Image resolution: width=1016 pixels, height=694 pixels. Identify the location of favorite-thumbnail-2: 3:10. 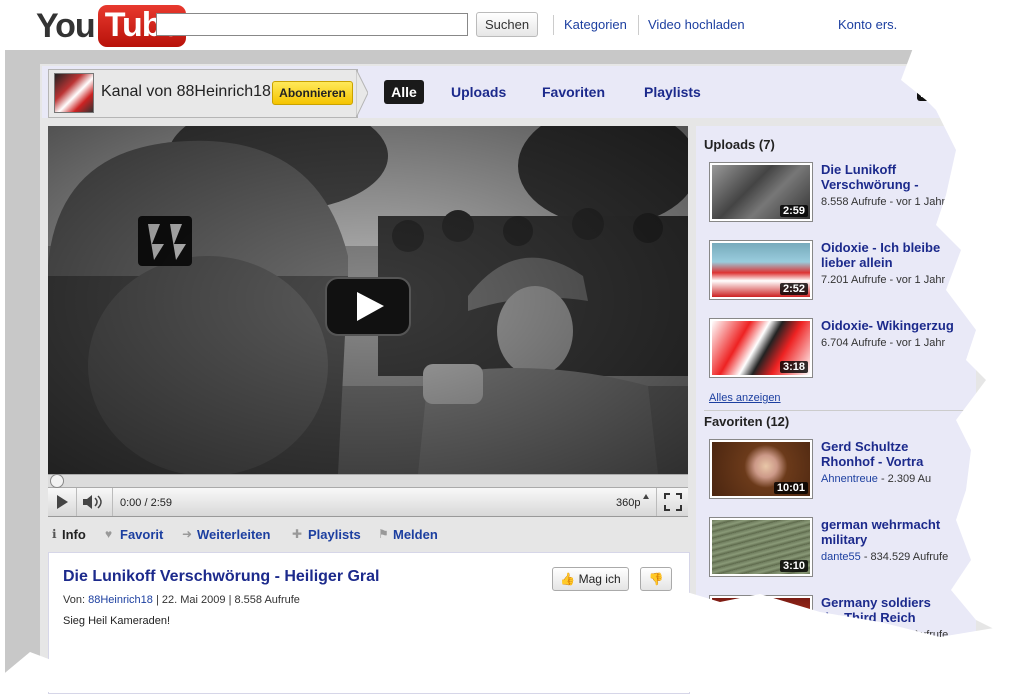
(761, 547).